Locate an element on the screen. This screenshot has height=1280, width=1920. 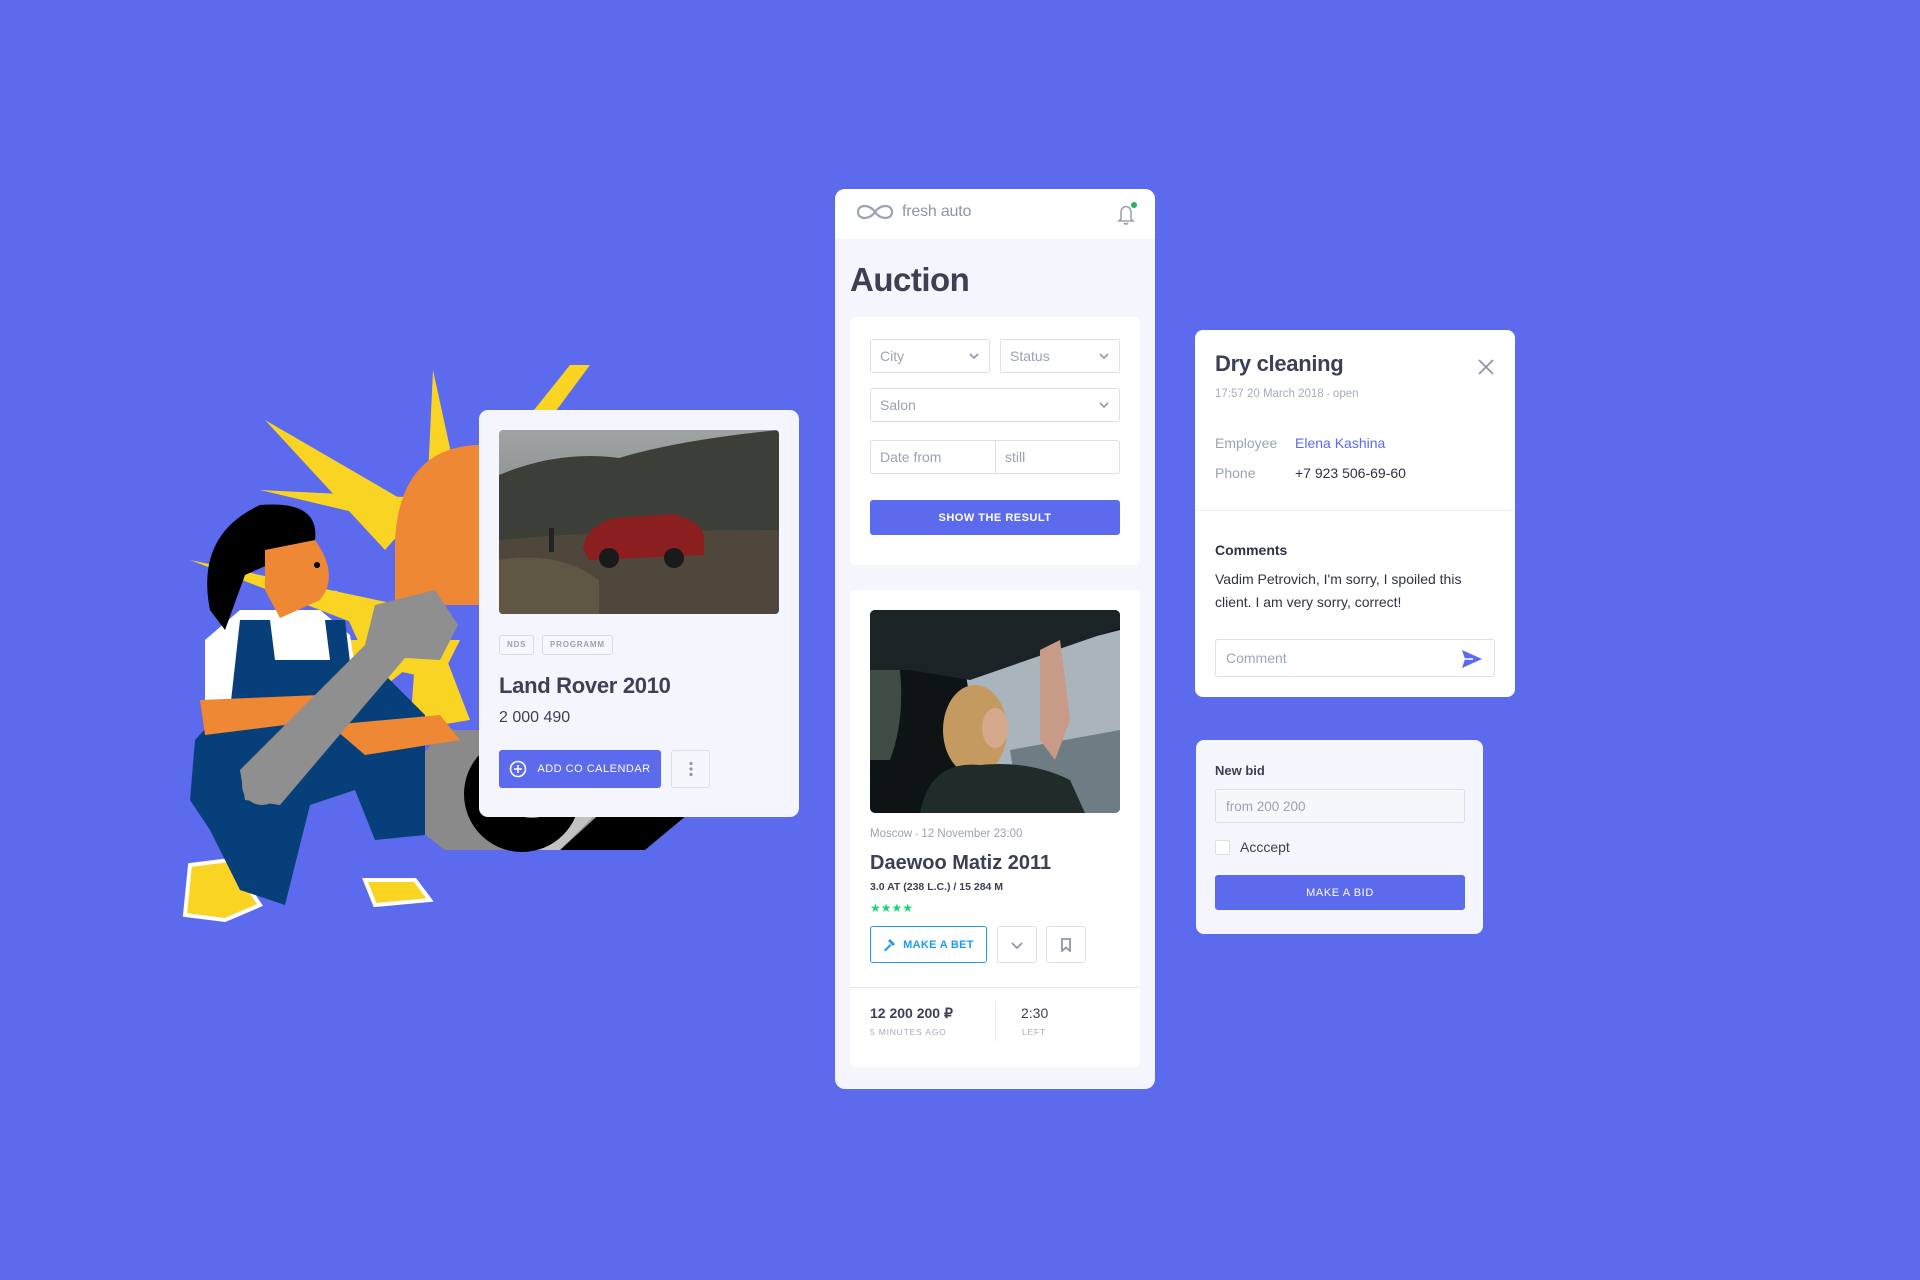
lot-meta: Moscow • 12 November 23:00 is located at coordinates (946, 834).